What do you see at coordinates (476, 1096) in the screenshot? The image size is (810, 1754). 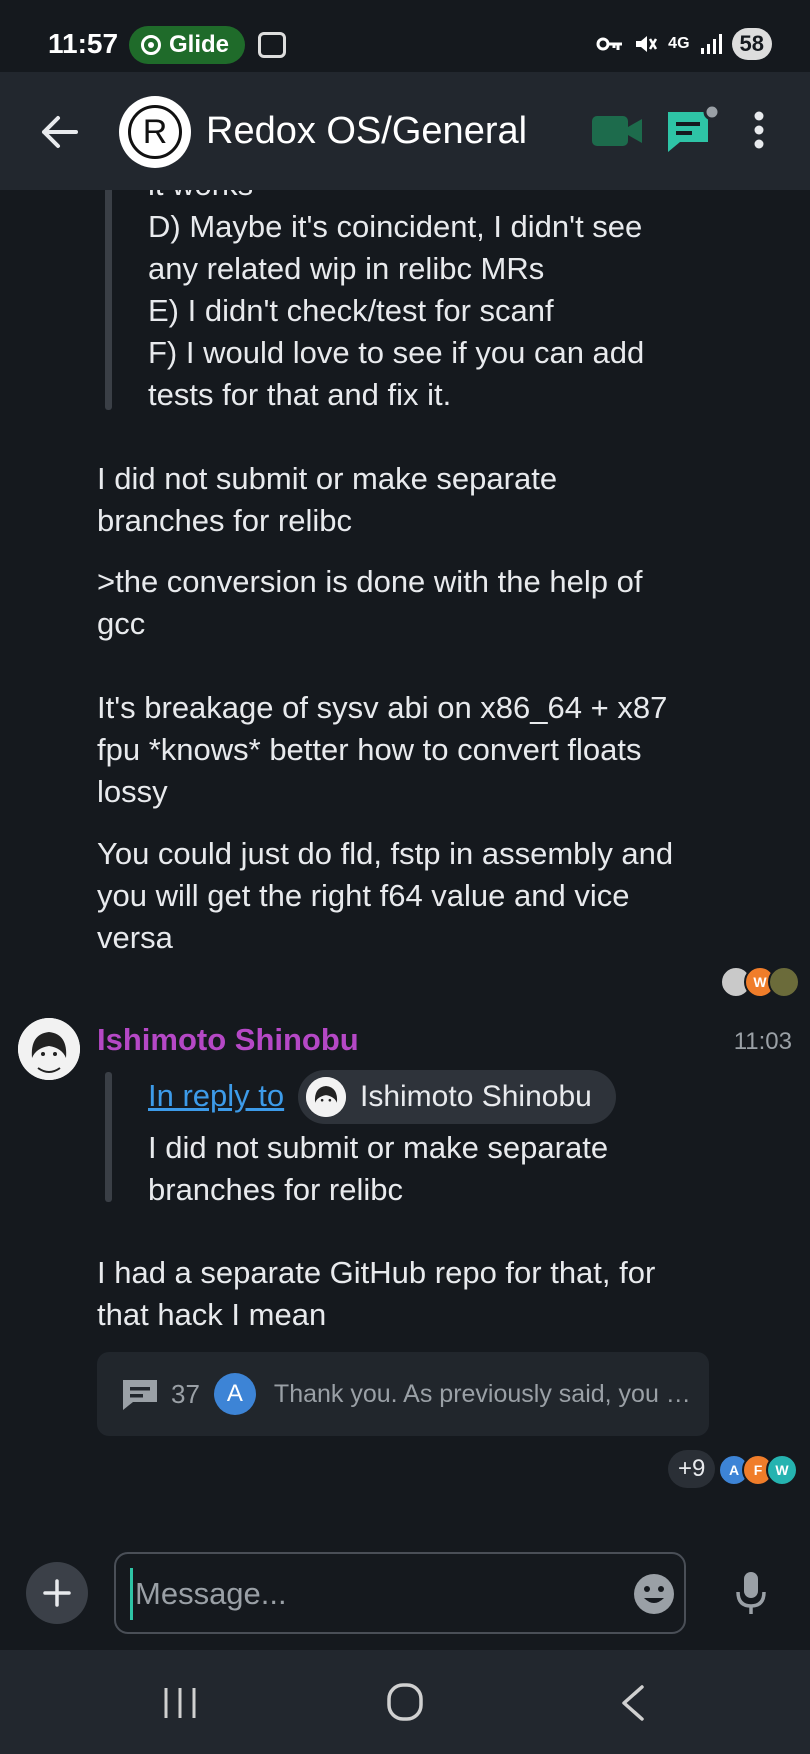 I see `reply-user-name: Ishimoto Shinobu` at bounding box center [476, 1096].